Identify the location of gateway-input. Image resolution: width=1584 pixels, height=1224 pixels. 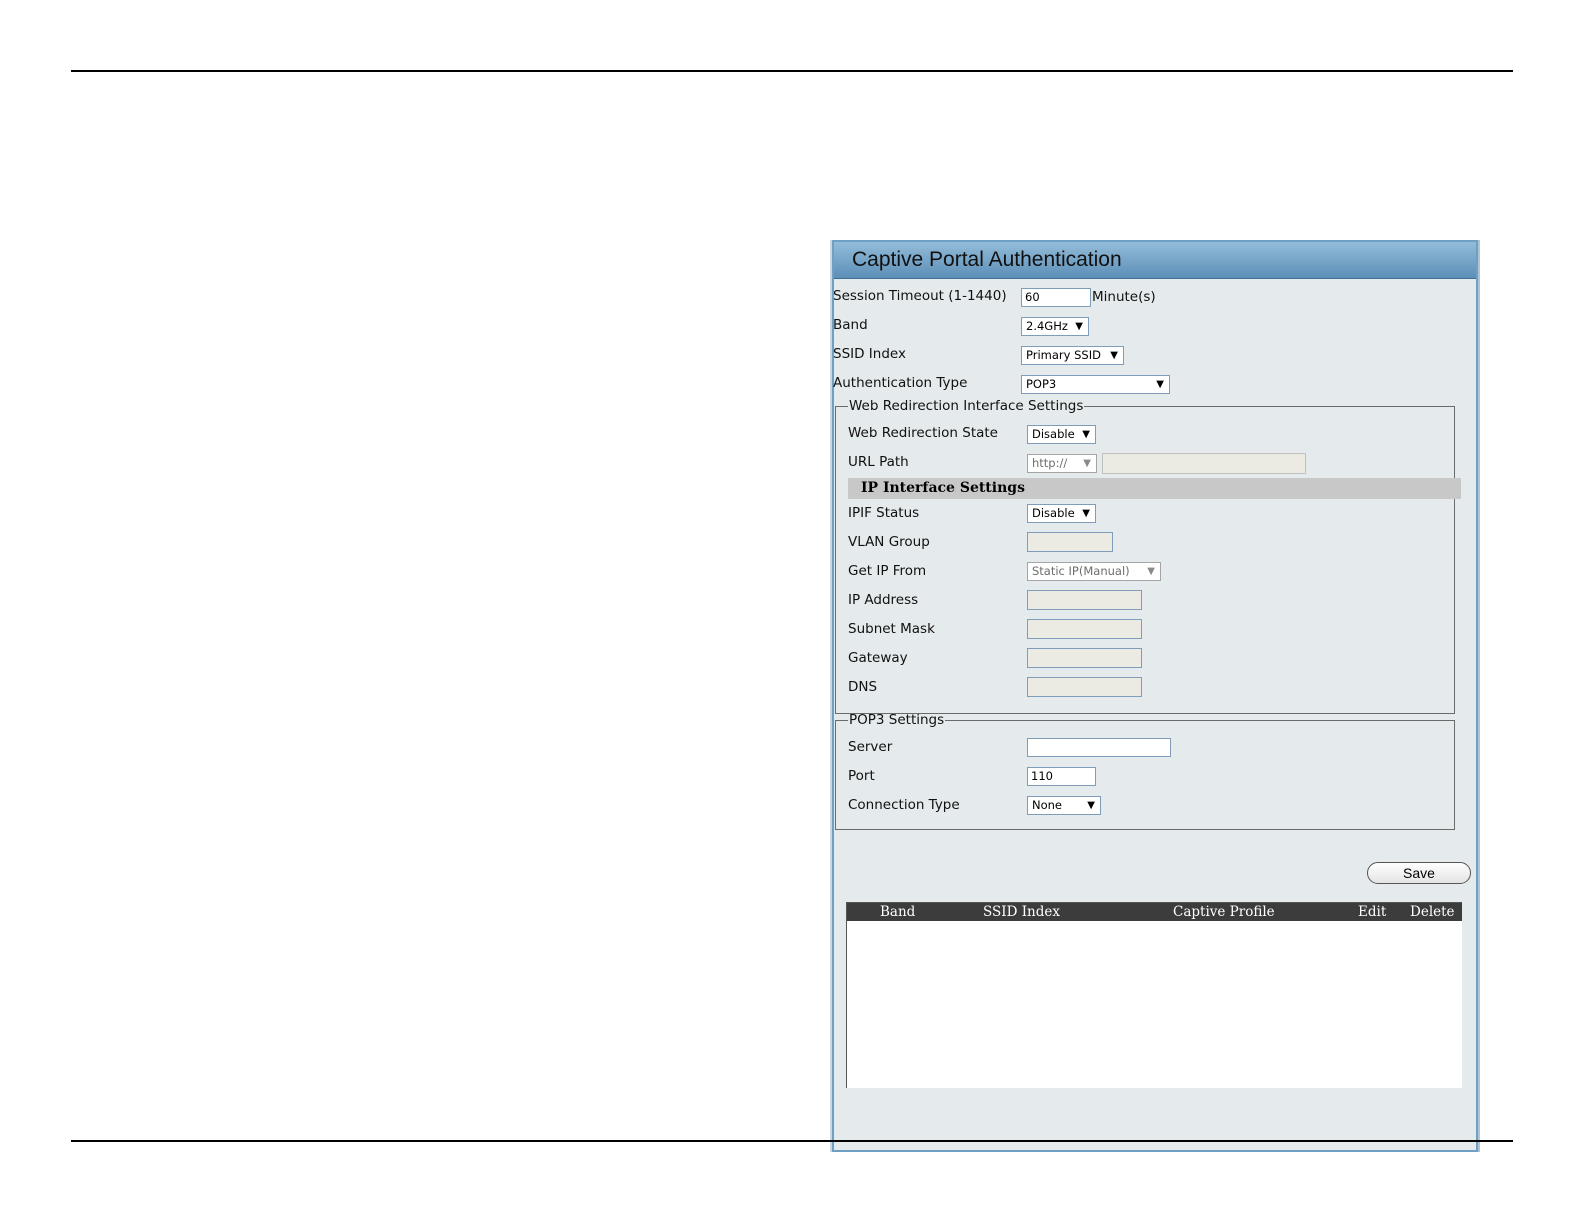
(1084, 658).